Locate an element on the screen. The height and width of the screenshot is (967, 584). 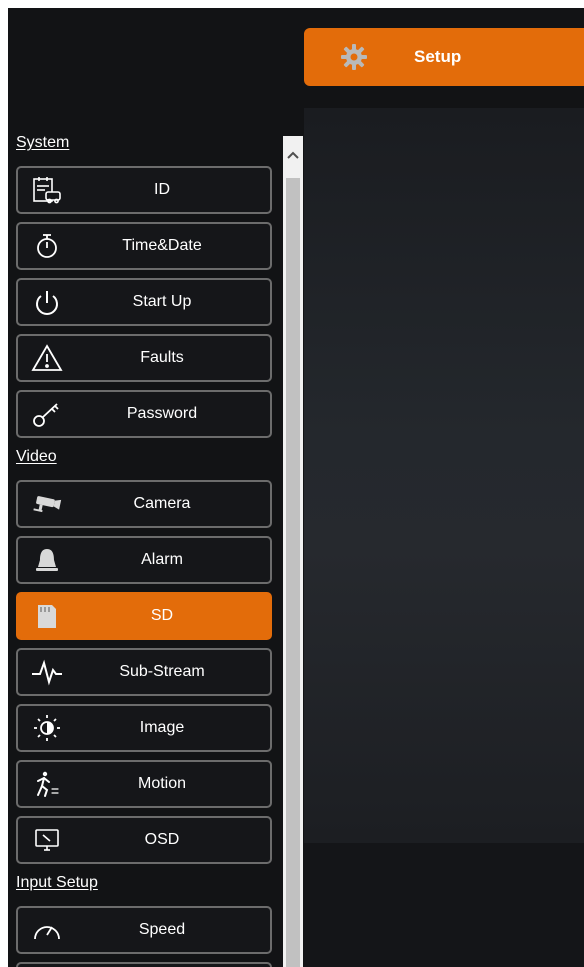
menu-item-motion: Motion is located at coordinates (144, 784).